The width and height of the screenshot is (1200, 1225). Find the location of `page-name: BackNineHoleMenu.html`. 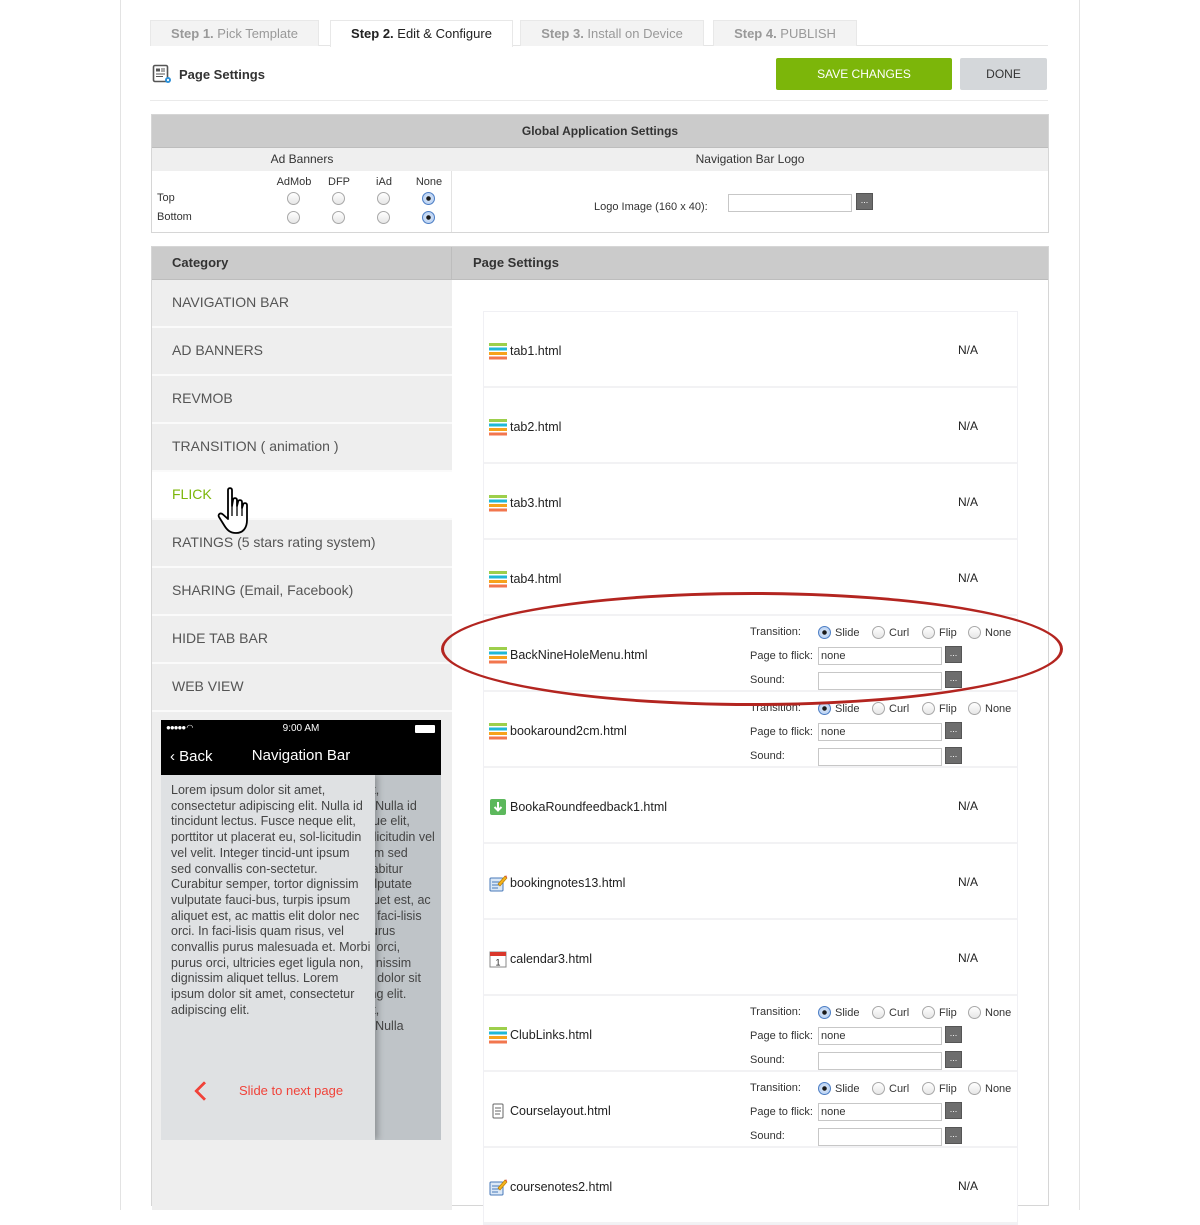

page-name: BackNineHoleMenu.html is located at coordinates (568, 655).